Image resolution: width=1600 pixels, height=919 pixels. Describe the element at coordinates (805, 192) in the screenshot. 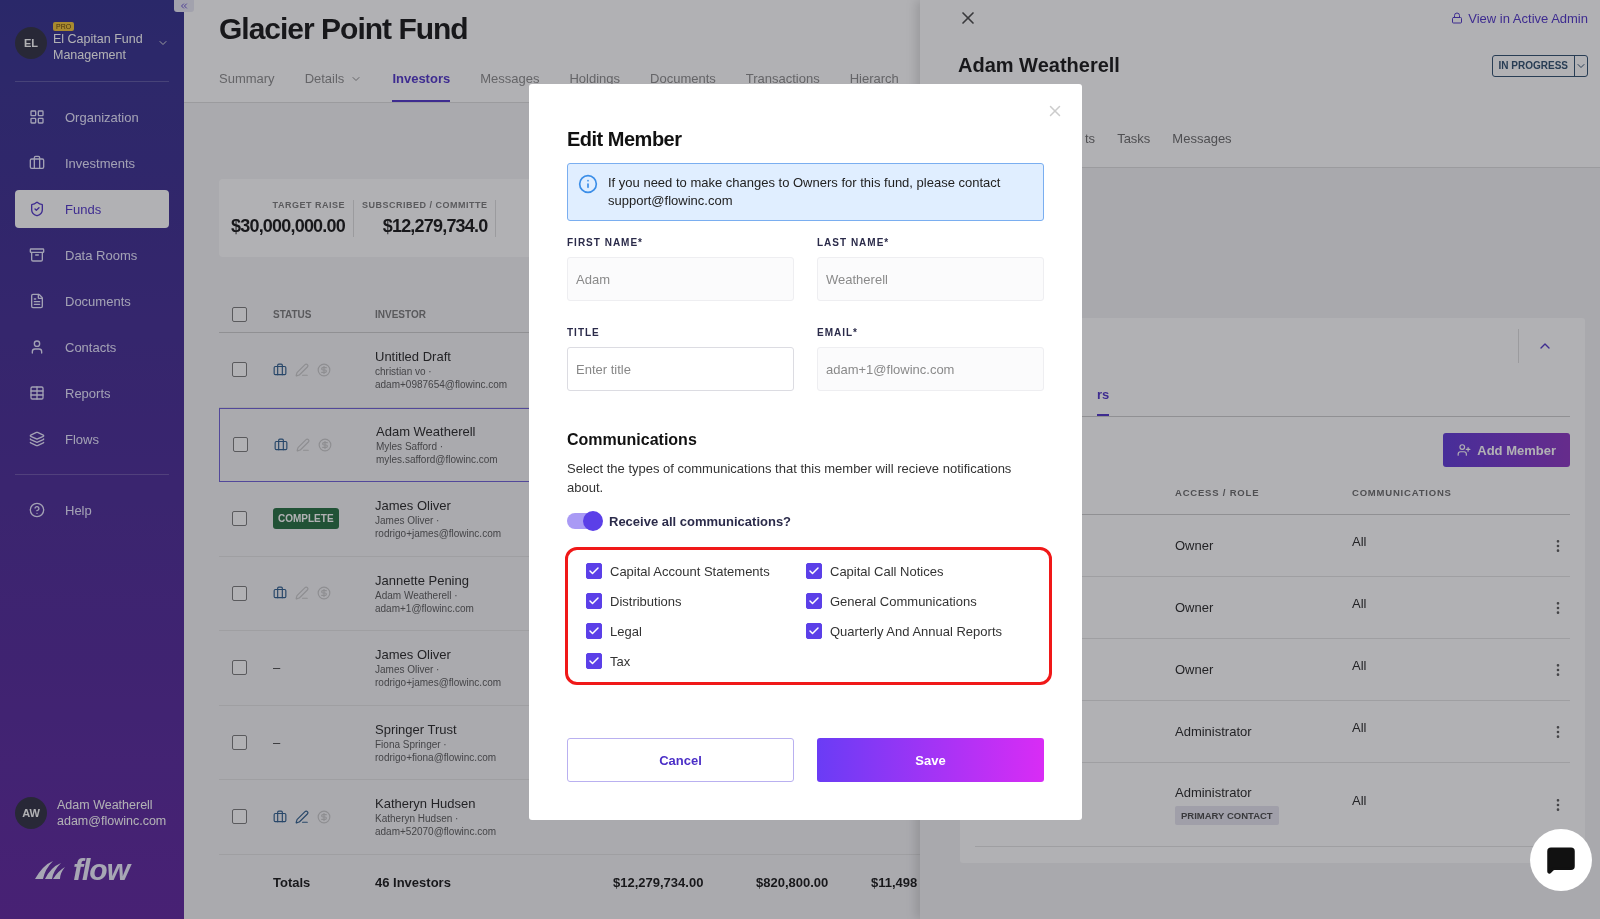

I see `info-text: If you need to make changes to Owners for this fund, please contact support@flowinc.com` at that location.